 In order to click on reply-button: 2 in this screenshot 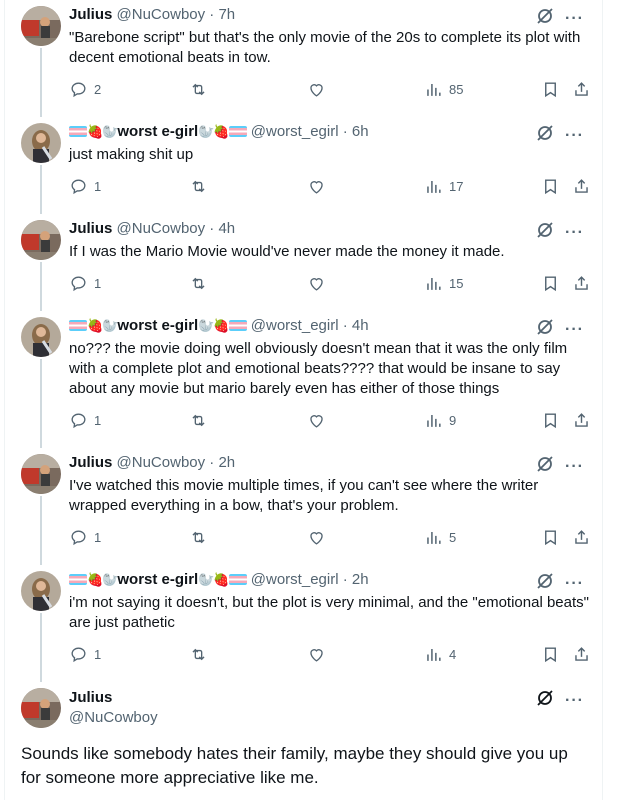, I will do `click(85, 89)`.